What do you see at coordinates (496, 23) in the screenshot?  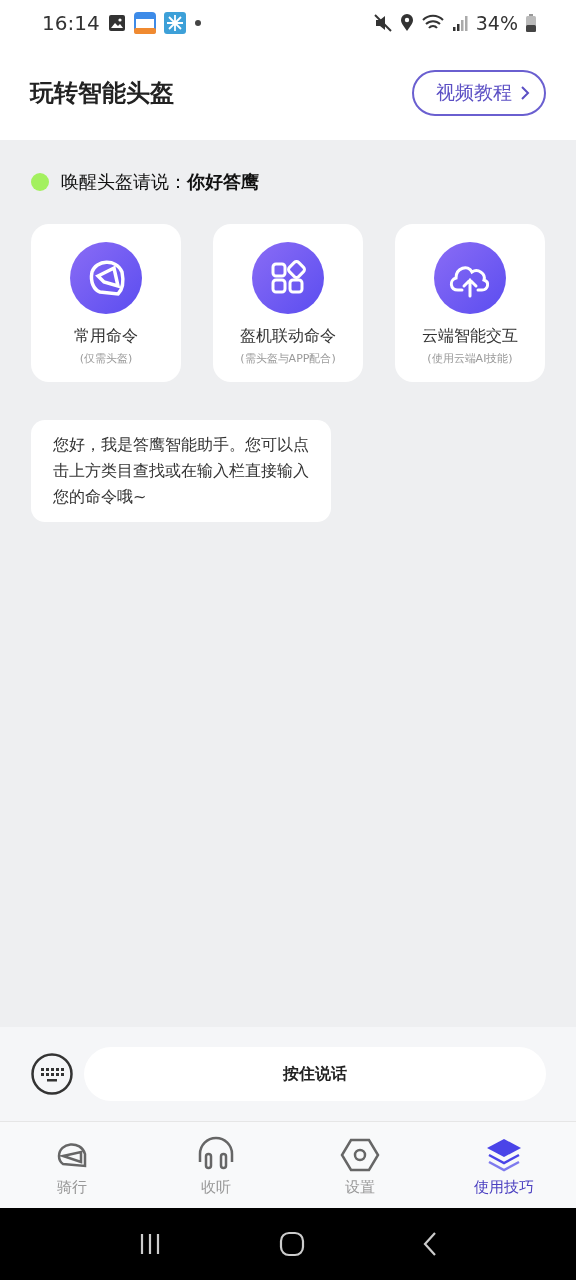 I see `battery-percent: 34%` at bounding box center [496, 23].